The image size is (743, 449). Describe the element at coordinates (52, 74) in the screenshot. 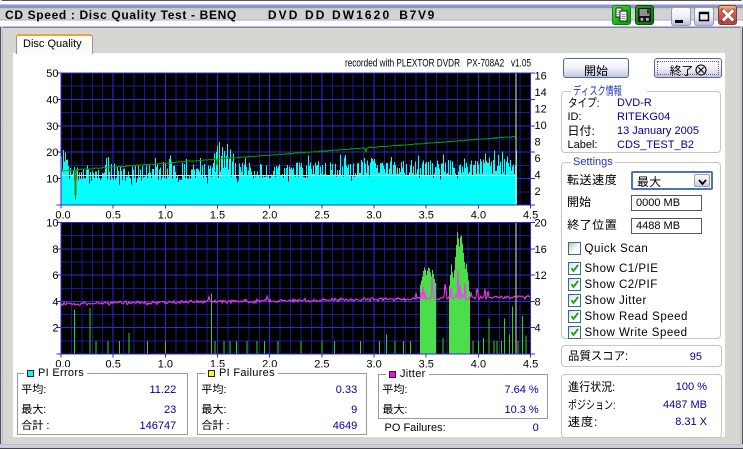

I see `svg-text: 50` at that location.